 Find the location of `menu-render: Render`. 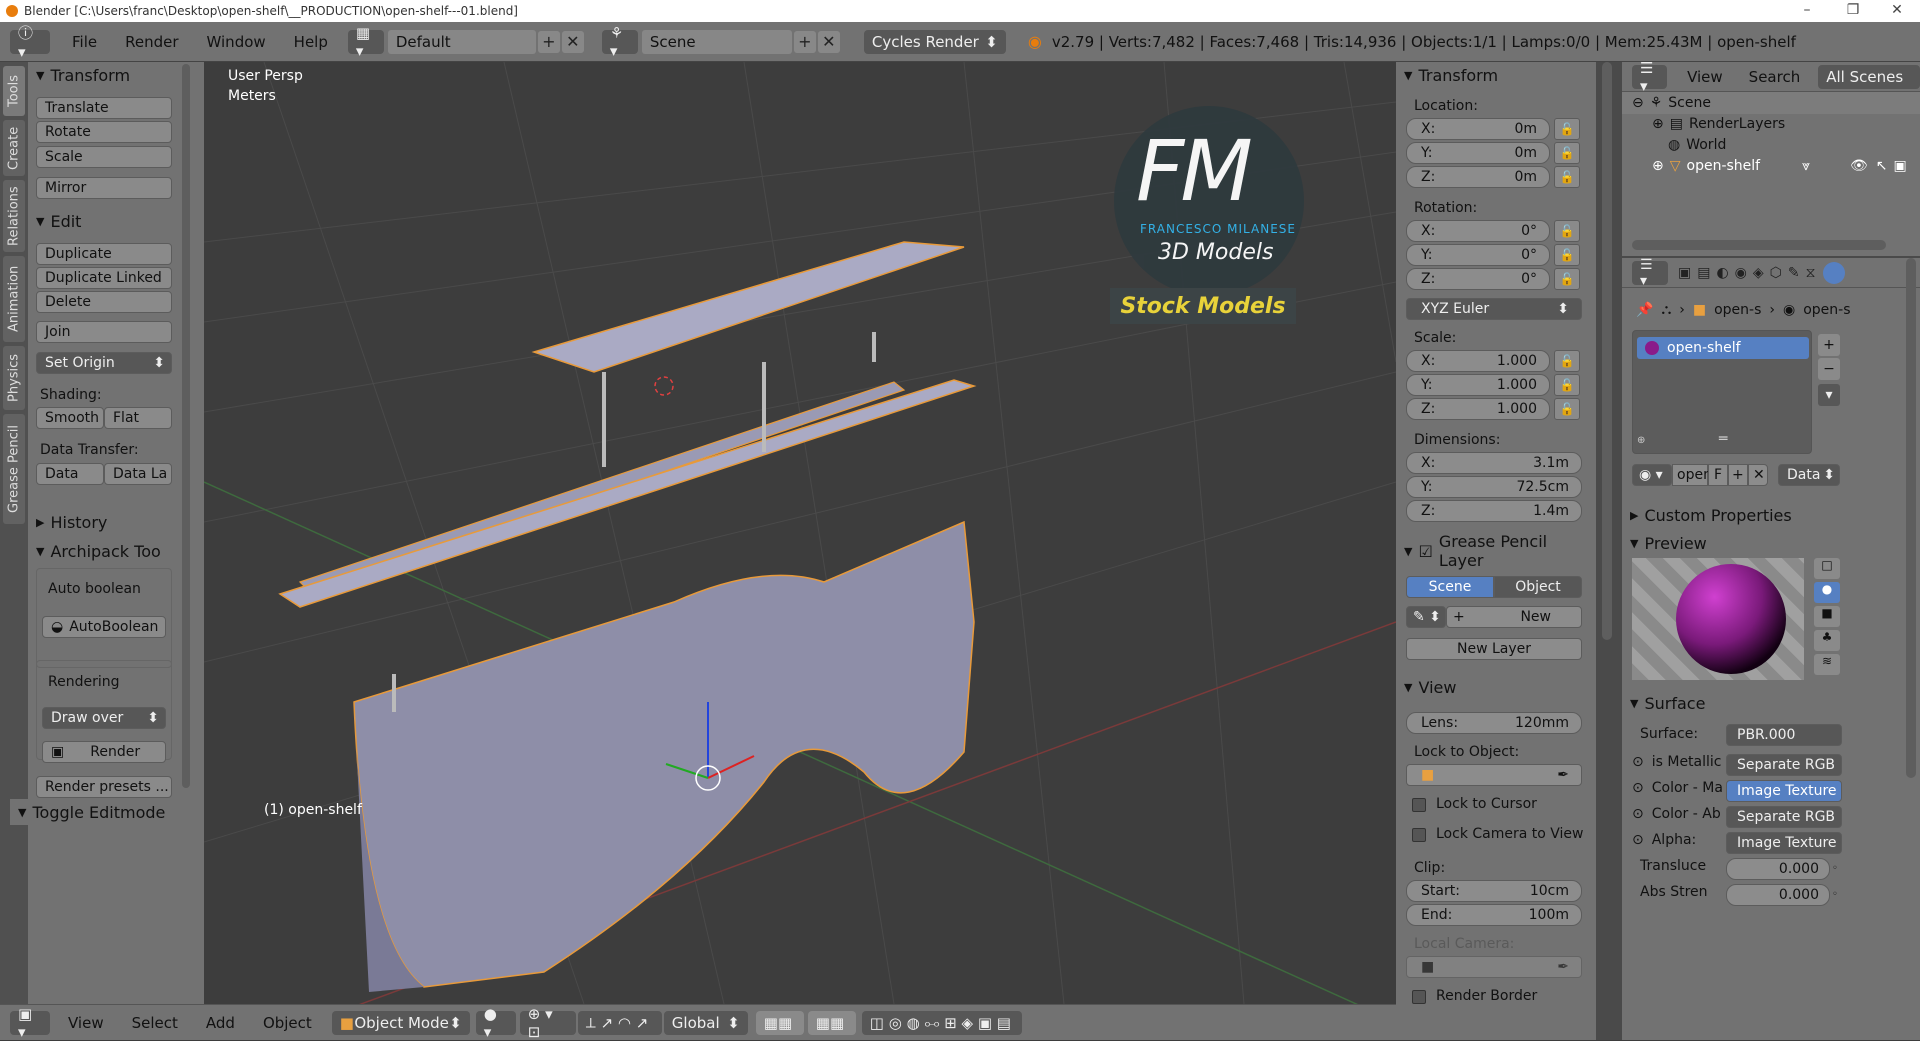

menu-render: Render is located at coordinates (151, 42).